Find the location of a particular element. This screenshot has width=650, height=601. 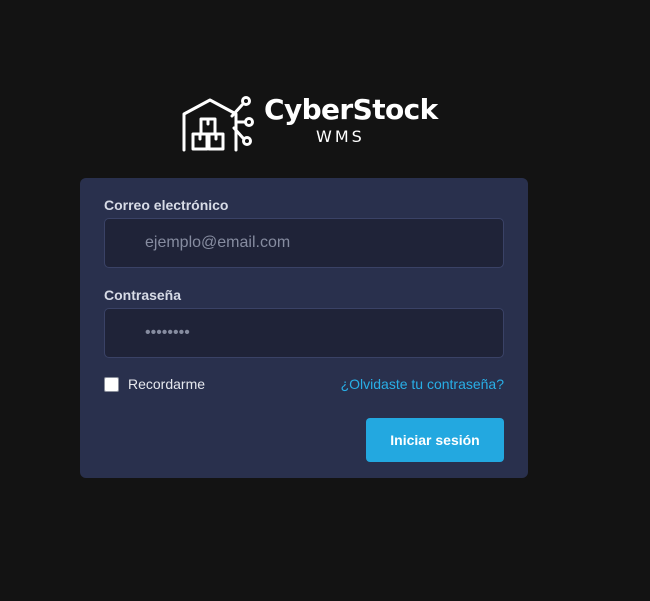

remember-me: Recordarme is located at coordinates (154, 384).